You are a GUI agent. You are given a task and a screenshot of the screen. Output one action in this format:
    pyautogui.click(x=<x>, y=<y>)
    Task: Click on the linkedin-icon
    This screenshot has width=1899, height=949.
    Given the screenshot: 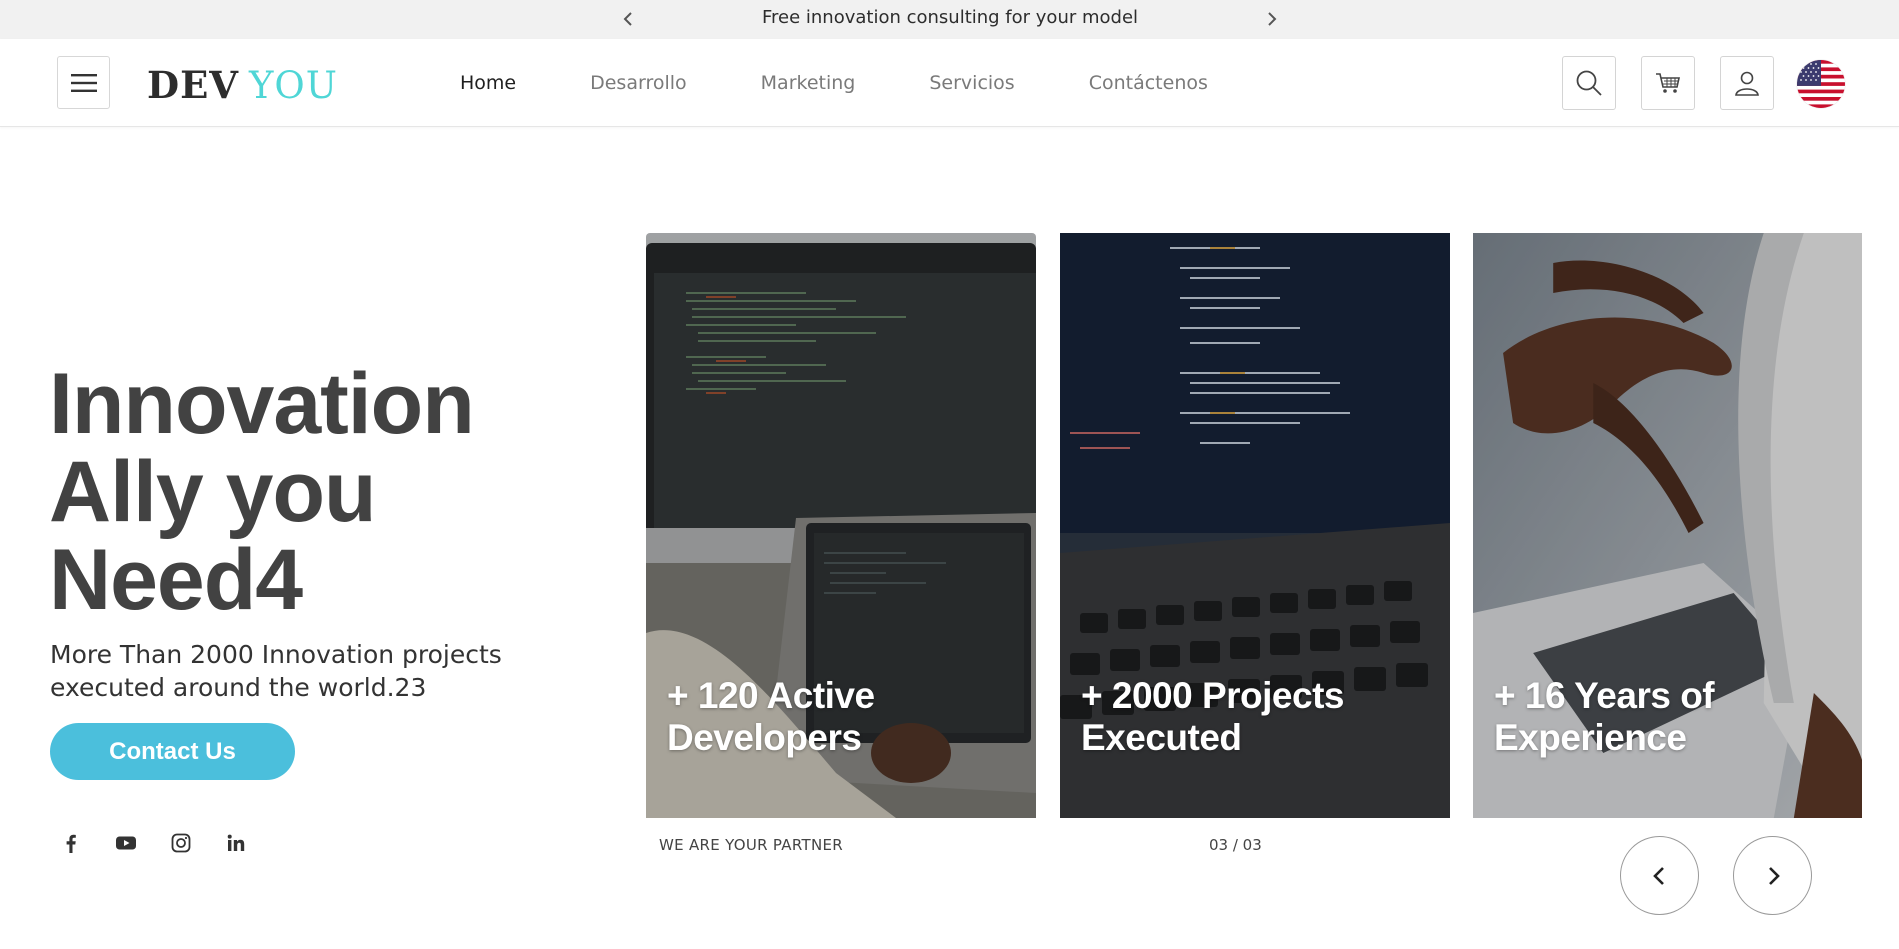 What is the action you would take?
    pyautogui.click(x=236, y=842)
    